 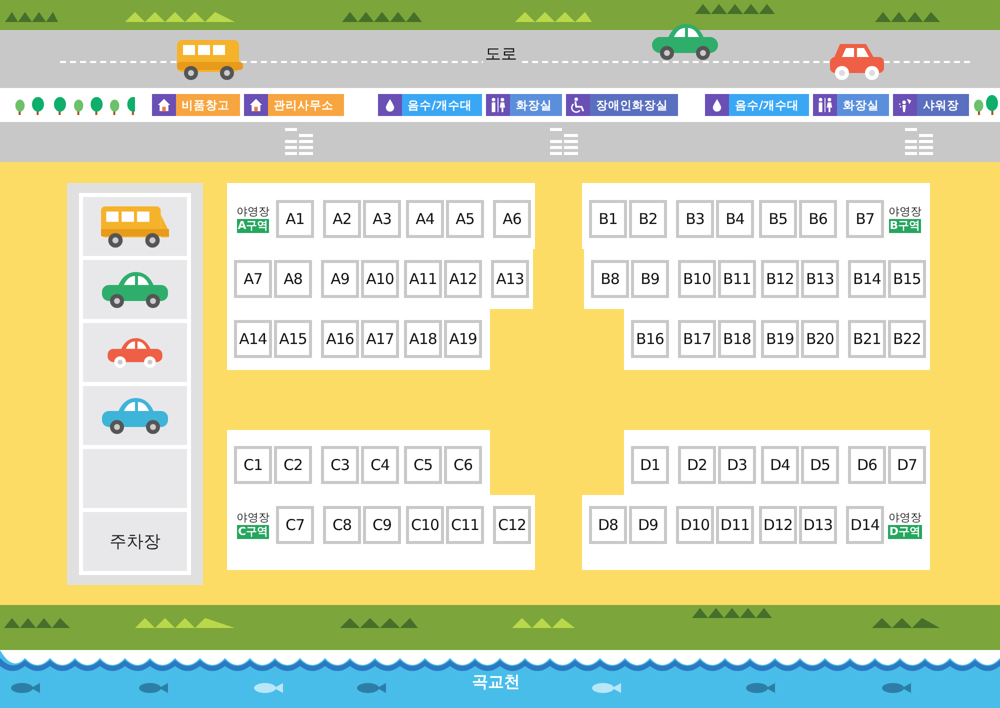 I want to click on campsite-plot: A6, so click(x=512, y=219).